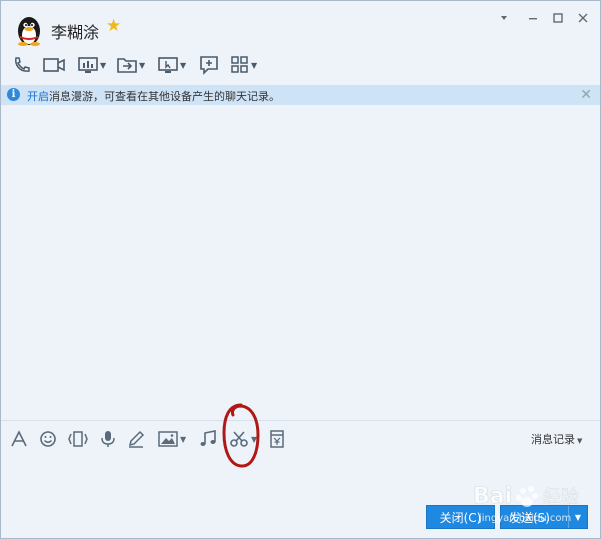  Describe the element at coordinates (75, 31) in the screenshot. I see `contact-name: 李糊涂` at that location.